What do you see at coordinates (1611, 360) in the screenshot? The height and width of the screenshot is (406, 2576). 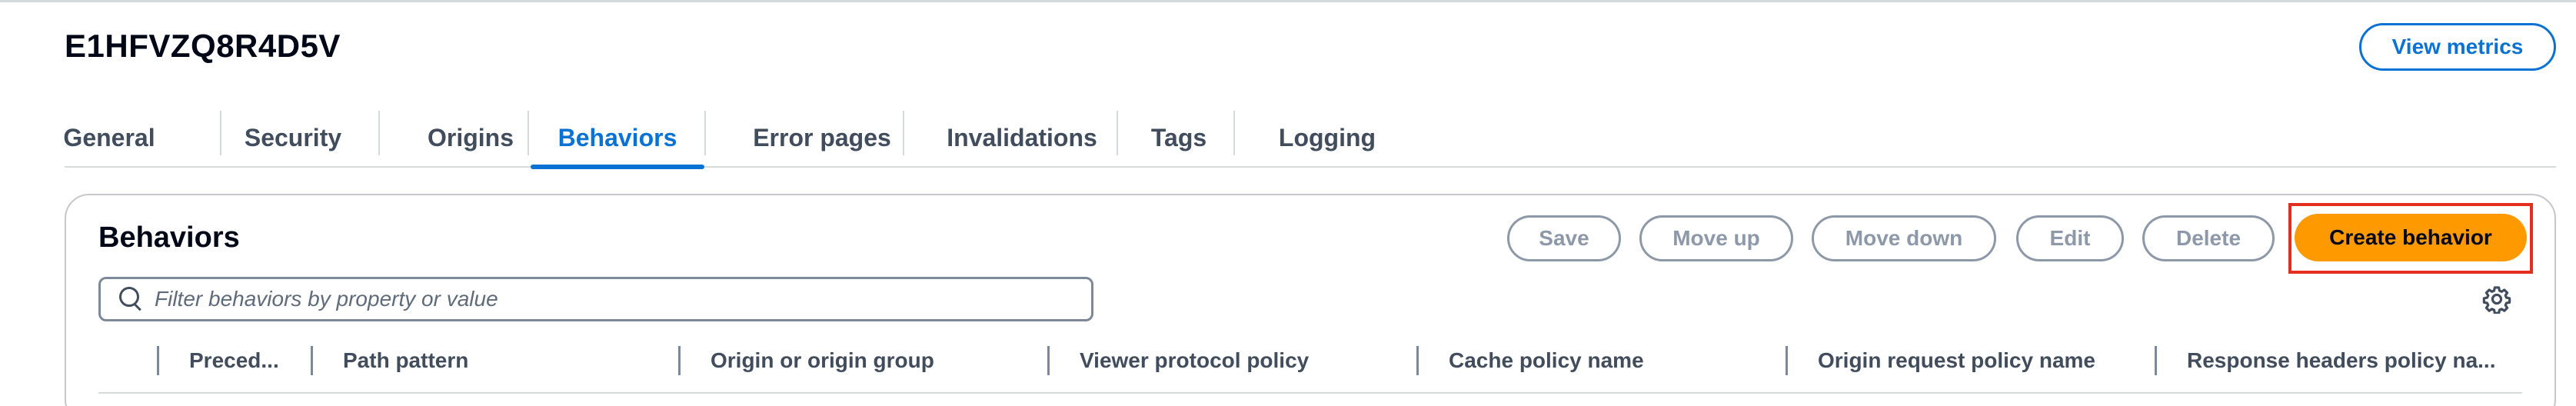 I see `column-header-cache-policy-name: Cache policy name` at bounding box center [1611, 360].